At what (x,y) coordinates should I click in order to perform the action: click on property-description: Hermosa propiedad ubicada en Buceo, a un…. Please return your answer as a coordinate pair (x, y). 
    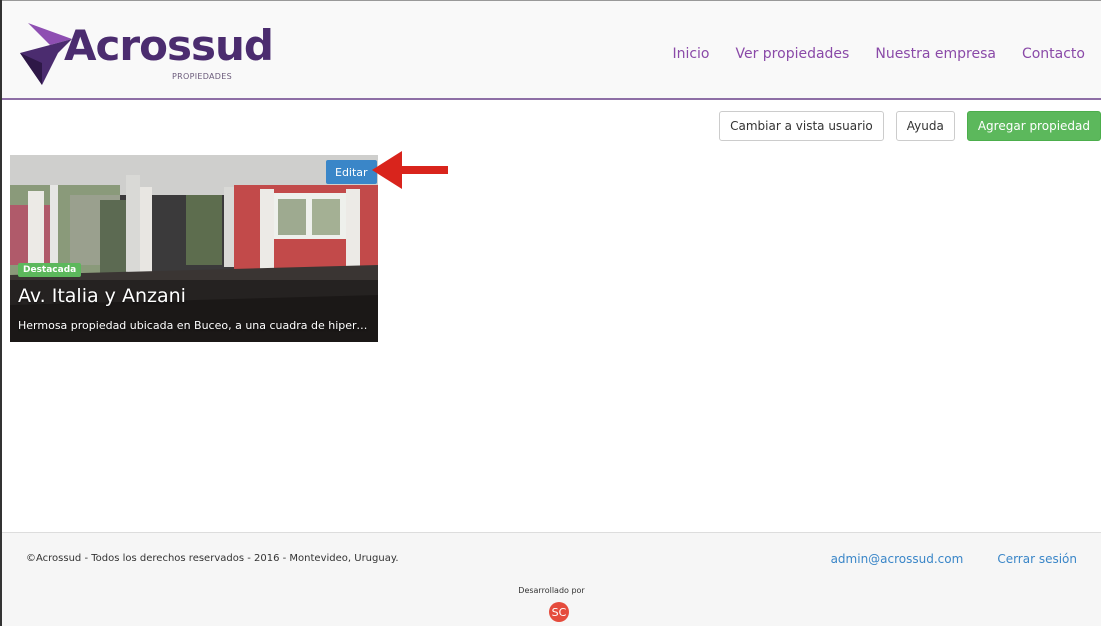
    Looking at the image, I should click on (196, 325).